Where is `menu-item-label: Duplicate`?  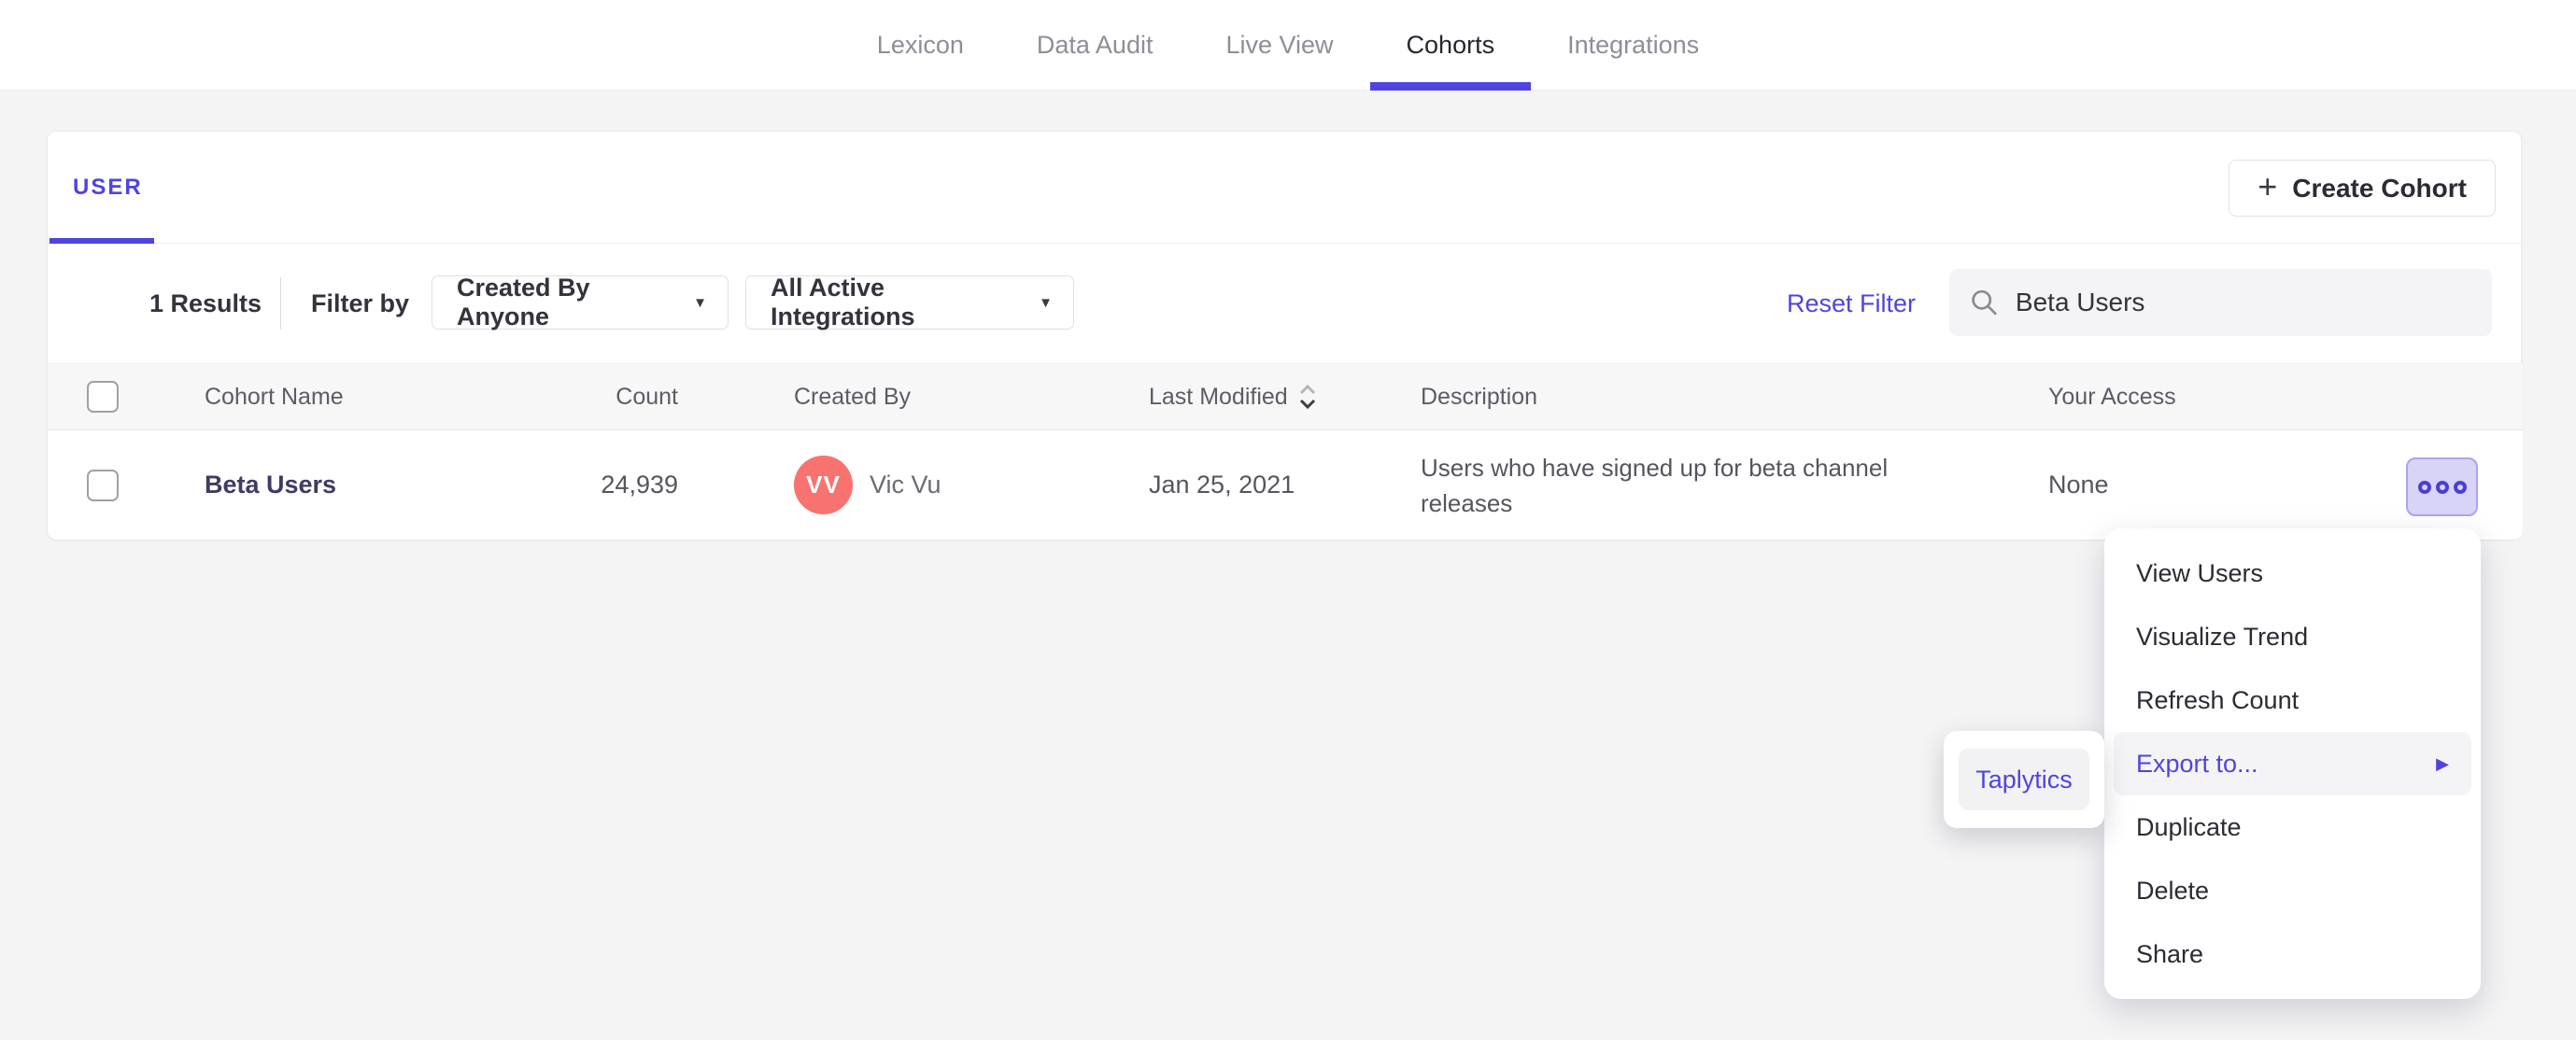
menu-item-label: Duplicate is located at coordinates (2189, 826).